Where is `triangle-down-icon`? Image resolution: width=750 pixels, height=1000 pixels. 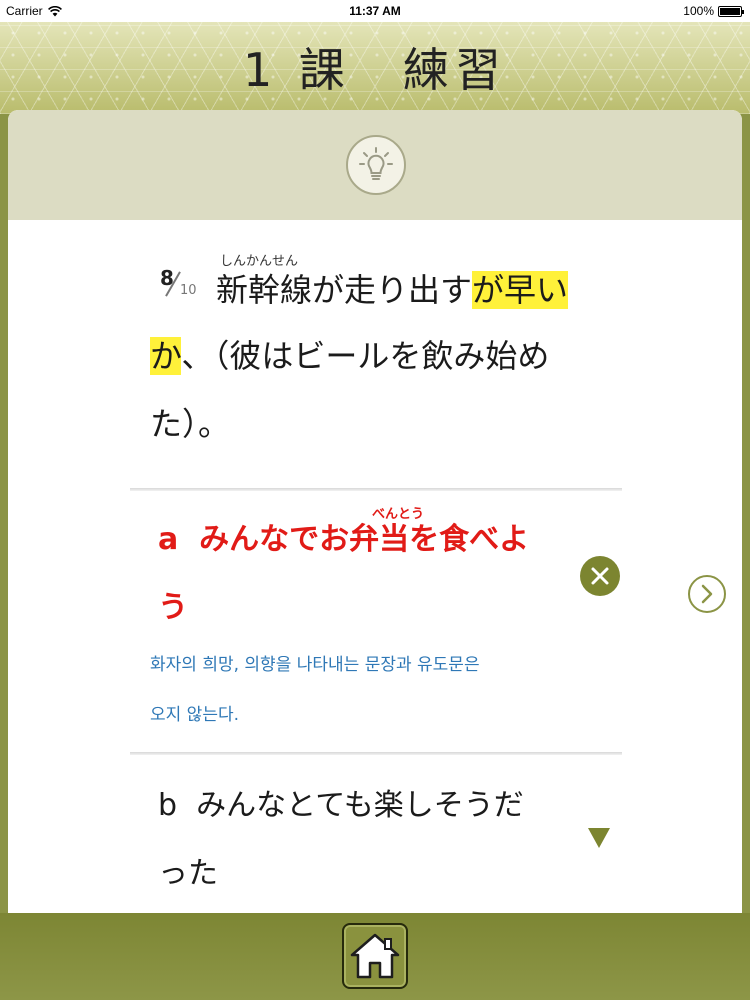 triangle-down-icon is located at coordinates (599, 838).